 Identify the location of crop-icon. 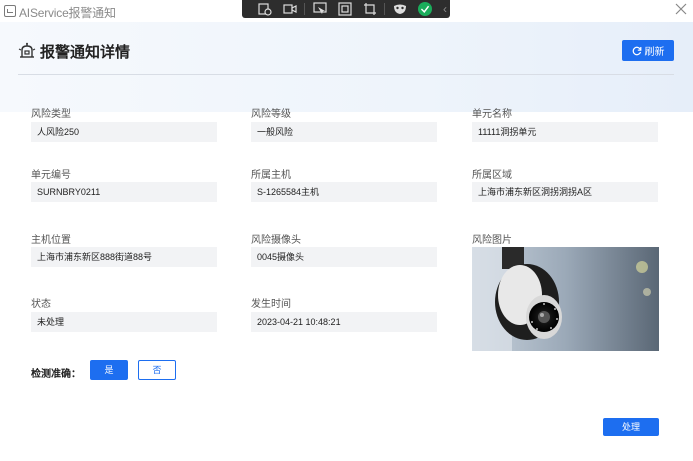
(369, 9).